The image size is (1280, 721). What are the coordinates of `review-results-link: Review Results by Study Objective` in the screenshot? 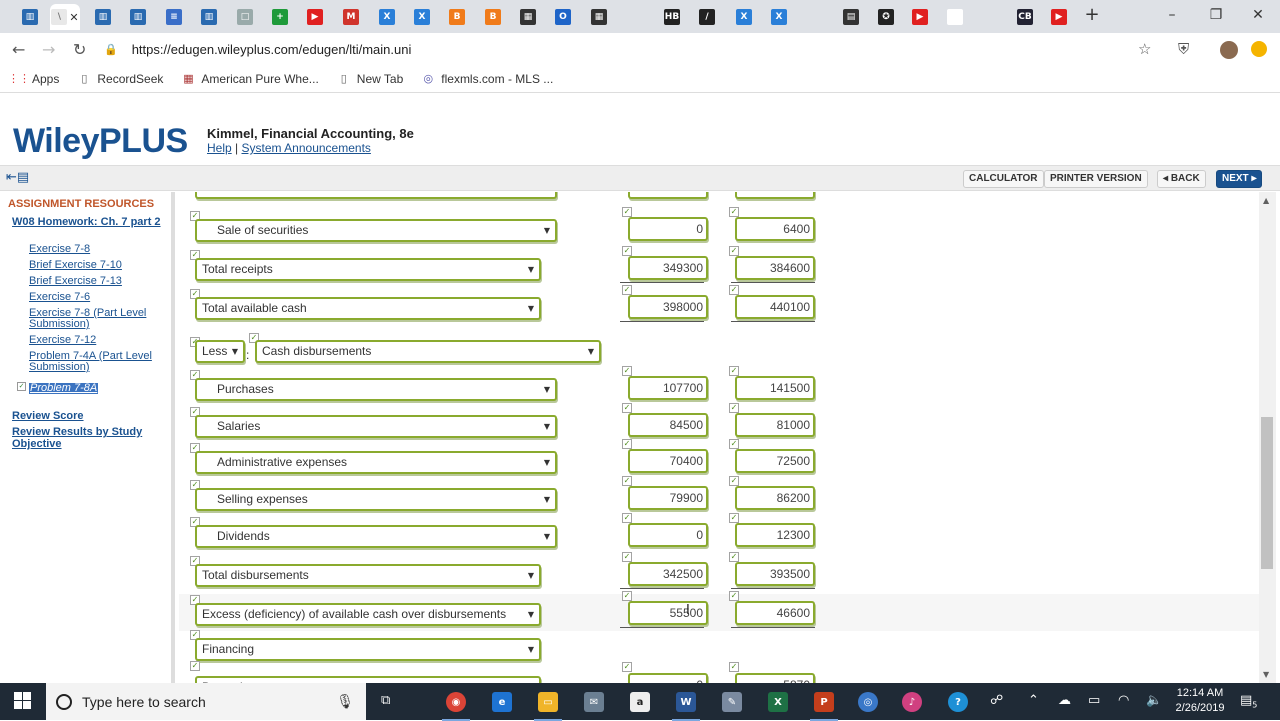 It's located at (89, 438).